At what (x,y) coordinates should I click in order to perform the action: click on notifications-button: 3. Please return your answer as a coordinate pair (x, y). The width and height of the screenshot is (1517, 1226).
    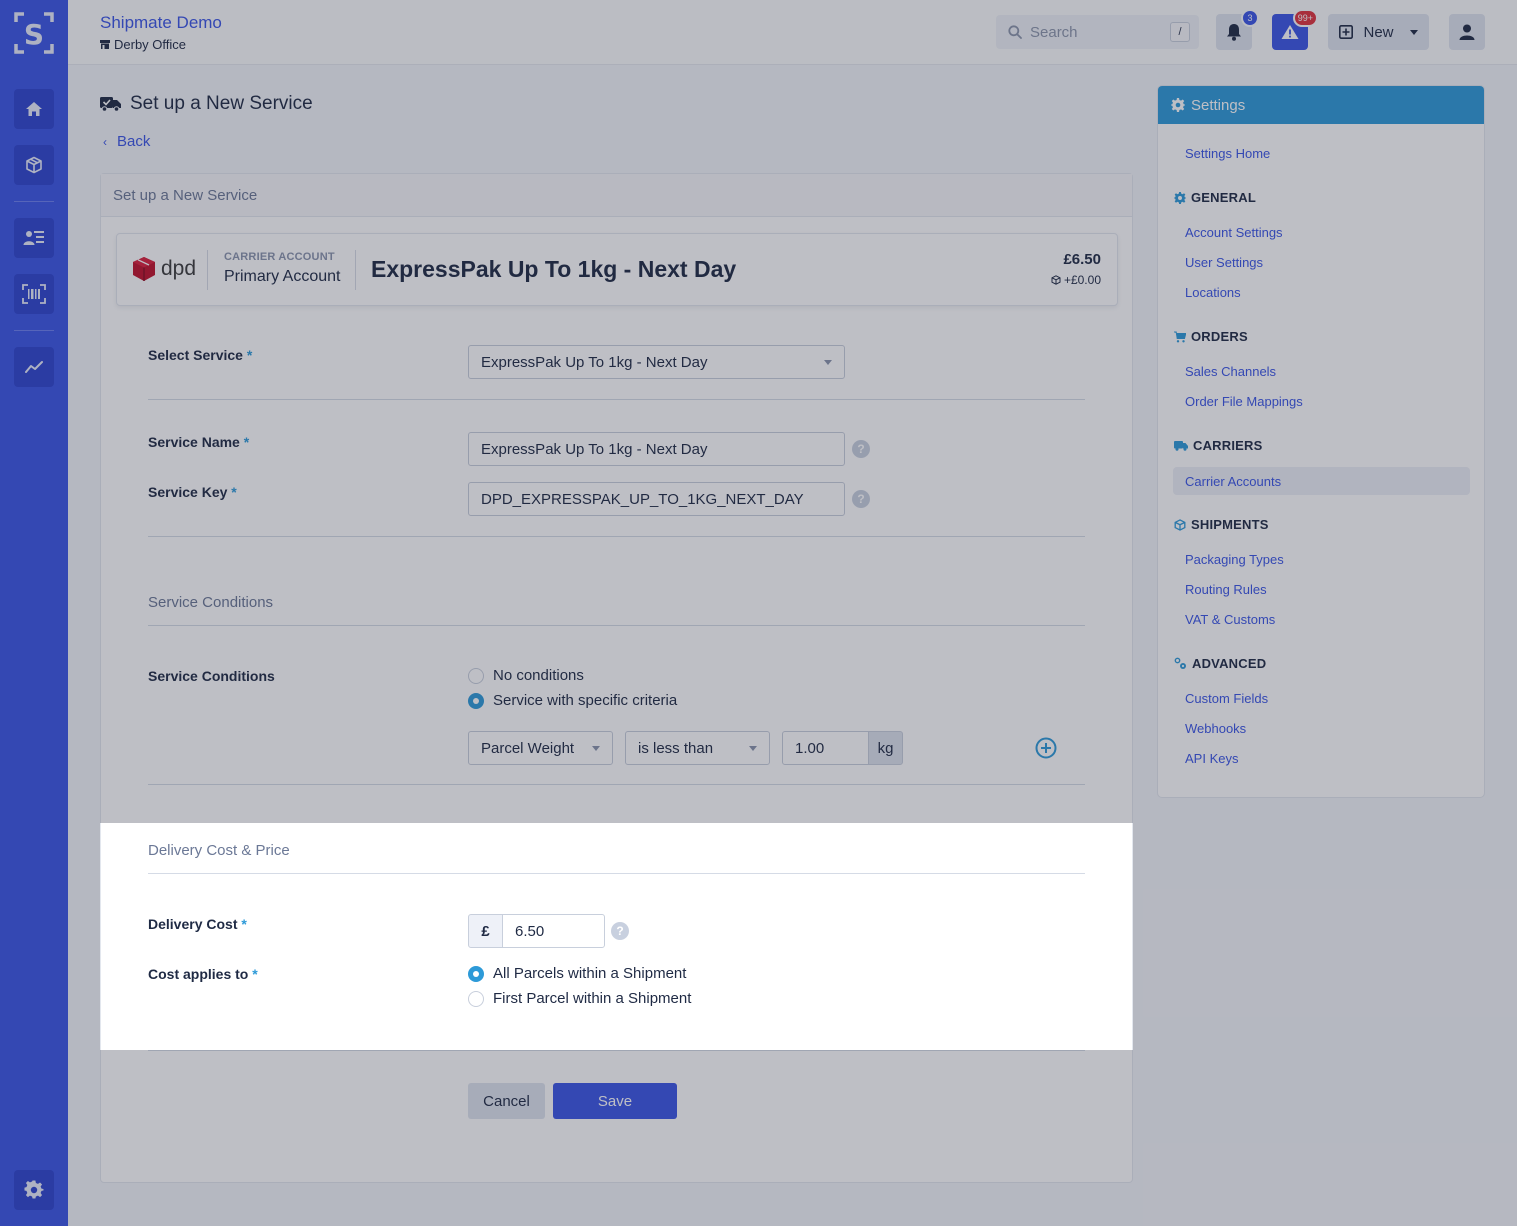
    Looking at the image, I should click on (1237, 29).